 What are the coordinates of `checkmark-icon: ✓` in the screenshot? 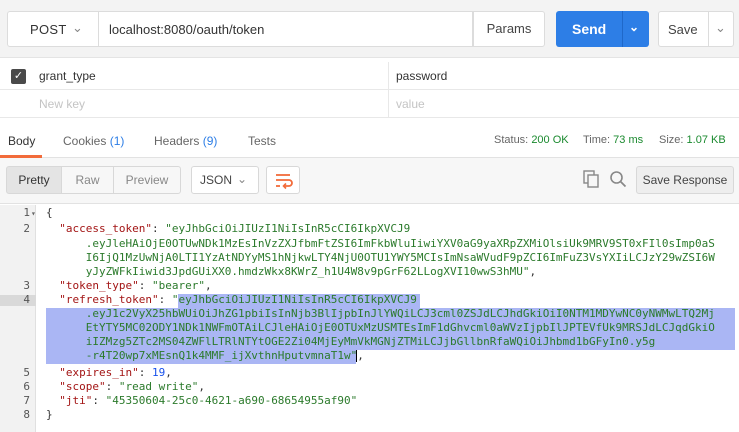 It's located at (18, 76).